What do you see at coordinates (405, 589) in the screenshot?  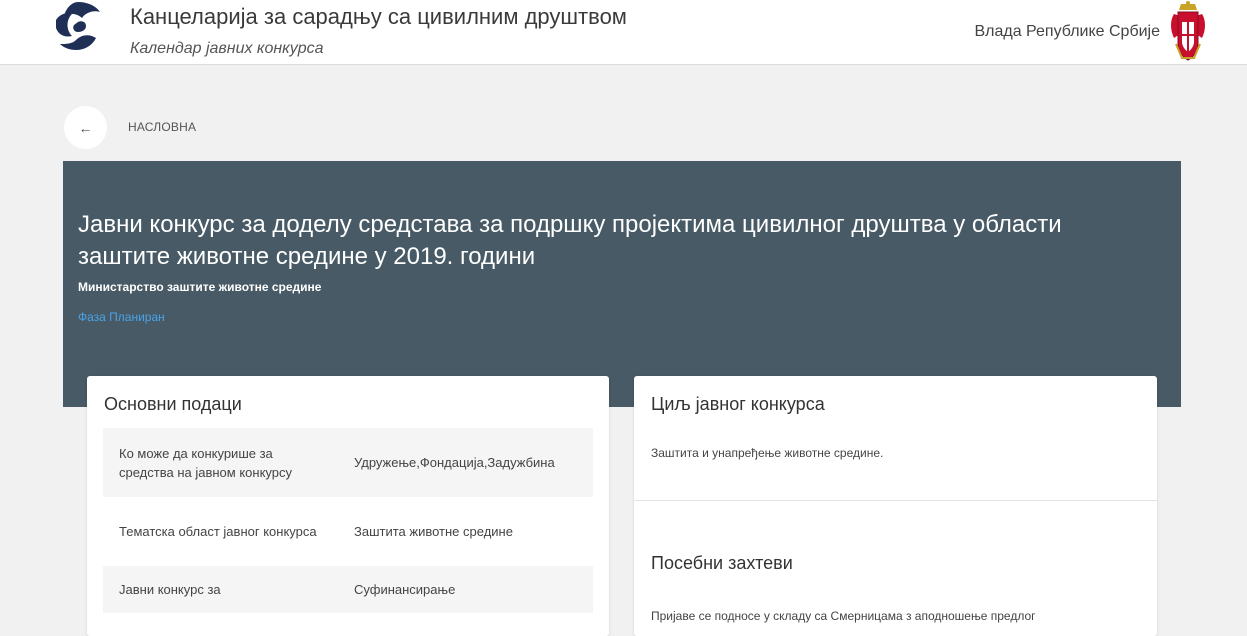 I see `row-value: Суфинансирање` at bounding box center [405, 589].